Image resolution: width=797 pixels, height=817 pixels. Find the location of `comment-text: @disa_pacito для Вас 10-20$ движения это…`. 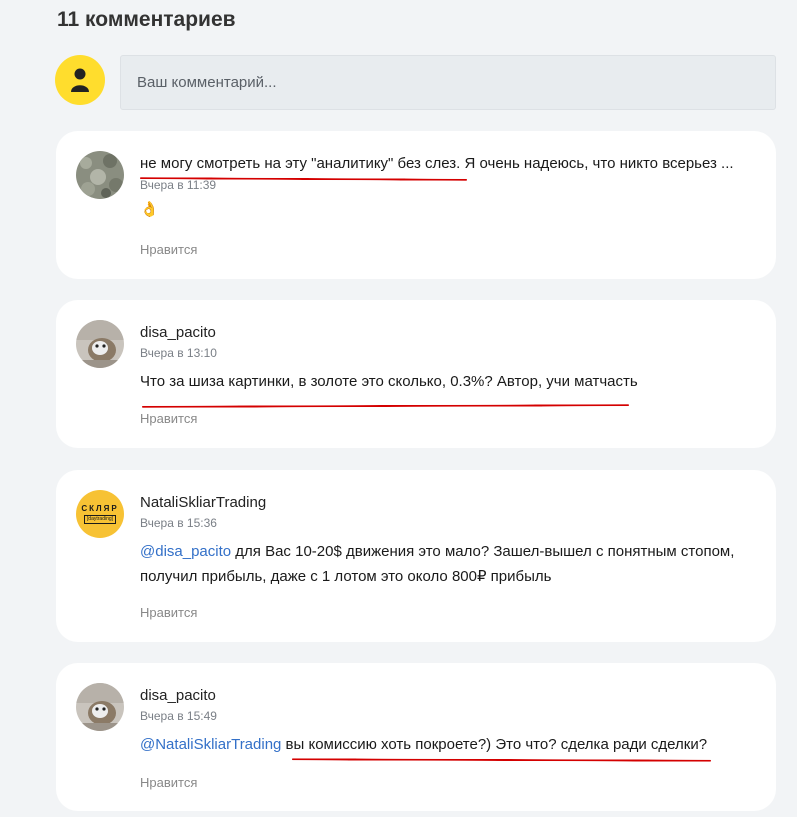

comment-text: @disa_pacito для Вас 10-20$ движения это… is located at coordinates (448, 564).